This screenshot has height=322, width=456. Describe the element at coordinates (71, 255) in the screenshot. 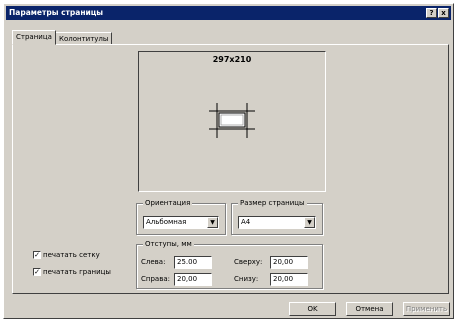

I see `print-grid-label: печатать сетку` at that location.